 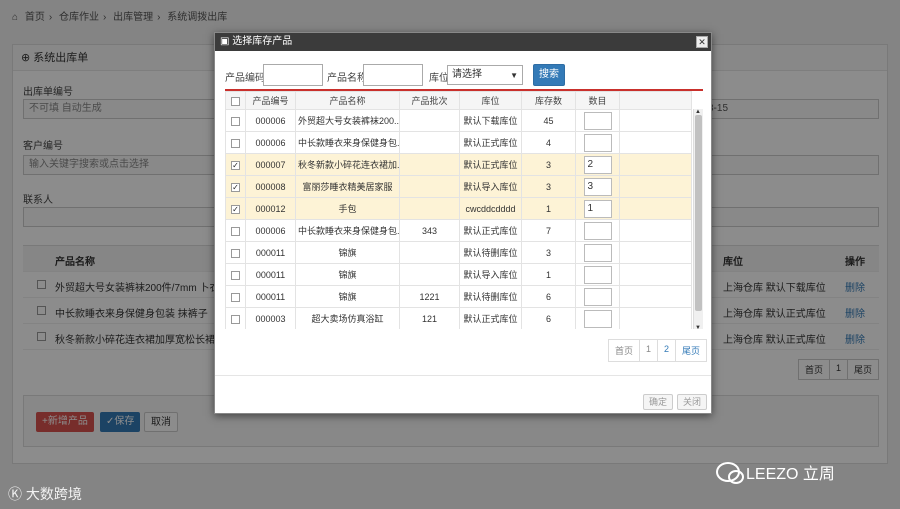 I want to click on cell-stock: 7, so click(x=548, y=230).